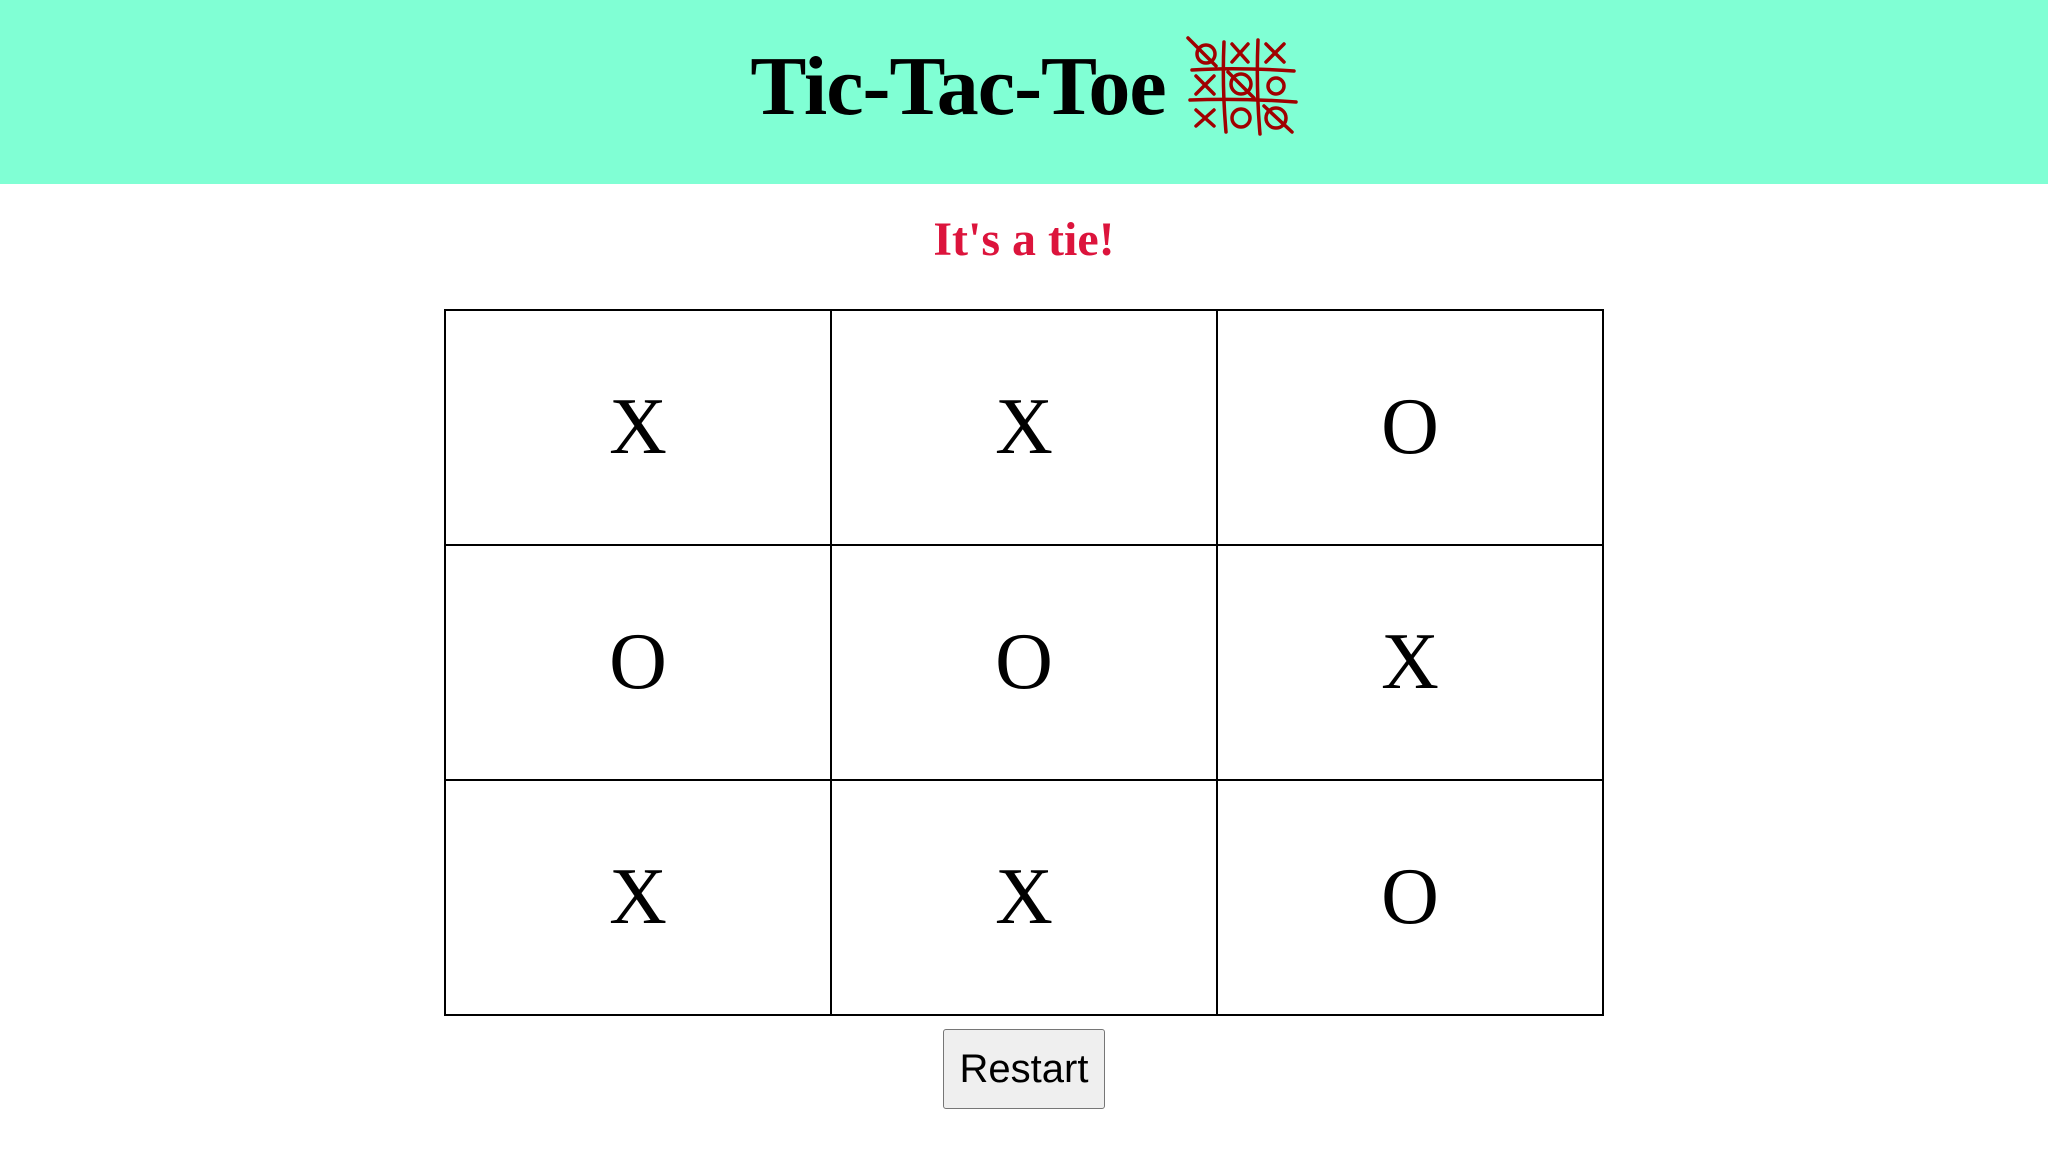 The image size is (2048, 1152). Describe the element at coordinates (1024, 239) in the screenshot. I see `game-status: It's a tie!` at that location.